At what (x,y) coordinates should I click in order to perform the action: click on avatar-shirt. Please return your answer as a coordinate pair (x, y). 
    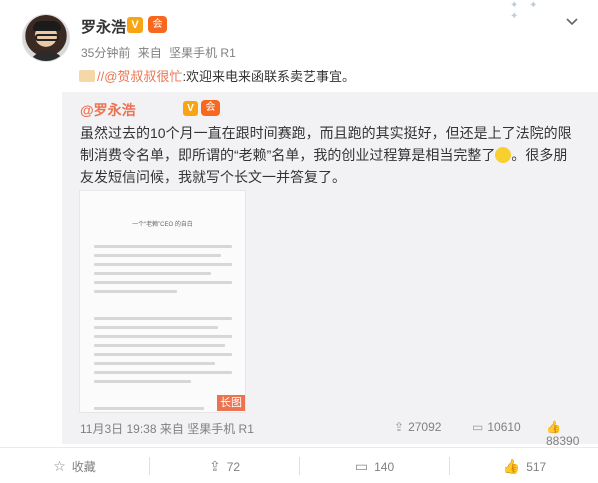
    Looking at the image, I should click on (47, 56).